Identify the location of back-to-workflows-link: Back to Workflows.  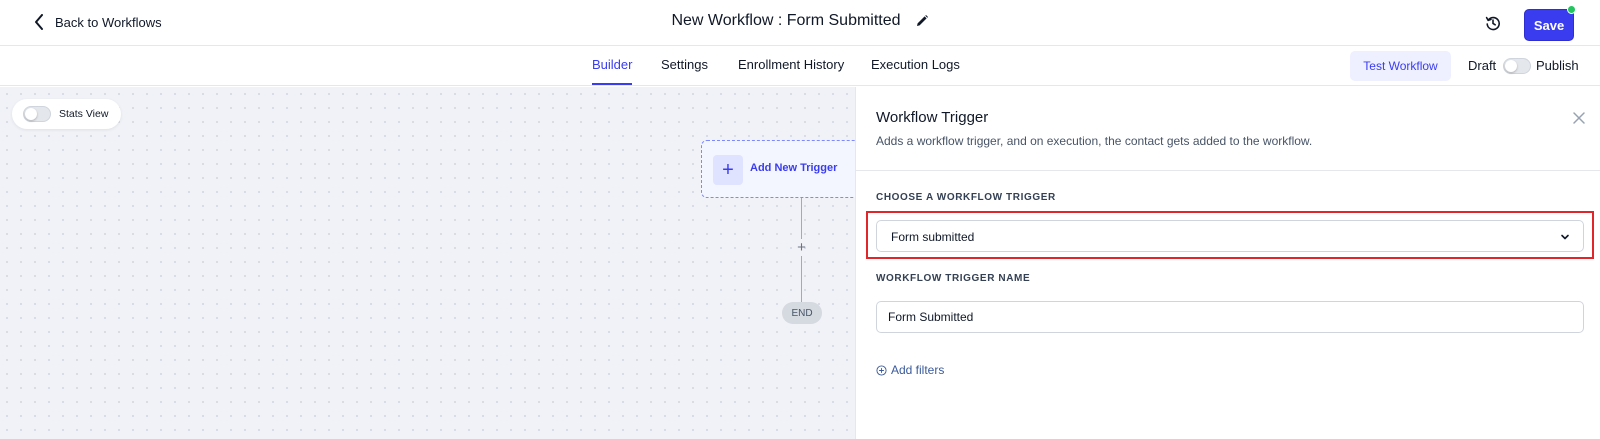
(97, 22).